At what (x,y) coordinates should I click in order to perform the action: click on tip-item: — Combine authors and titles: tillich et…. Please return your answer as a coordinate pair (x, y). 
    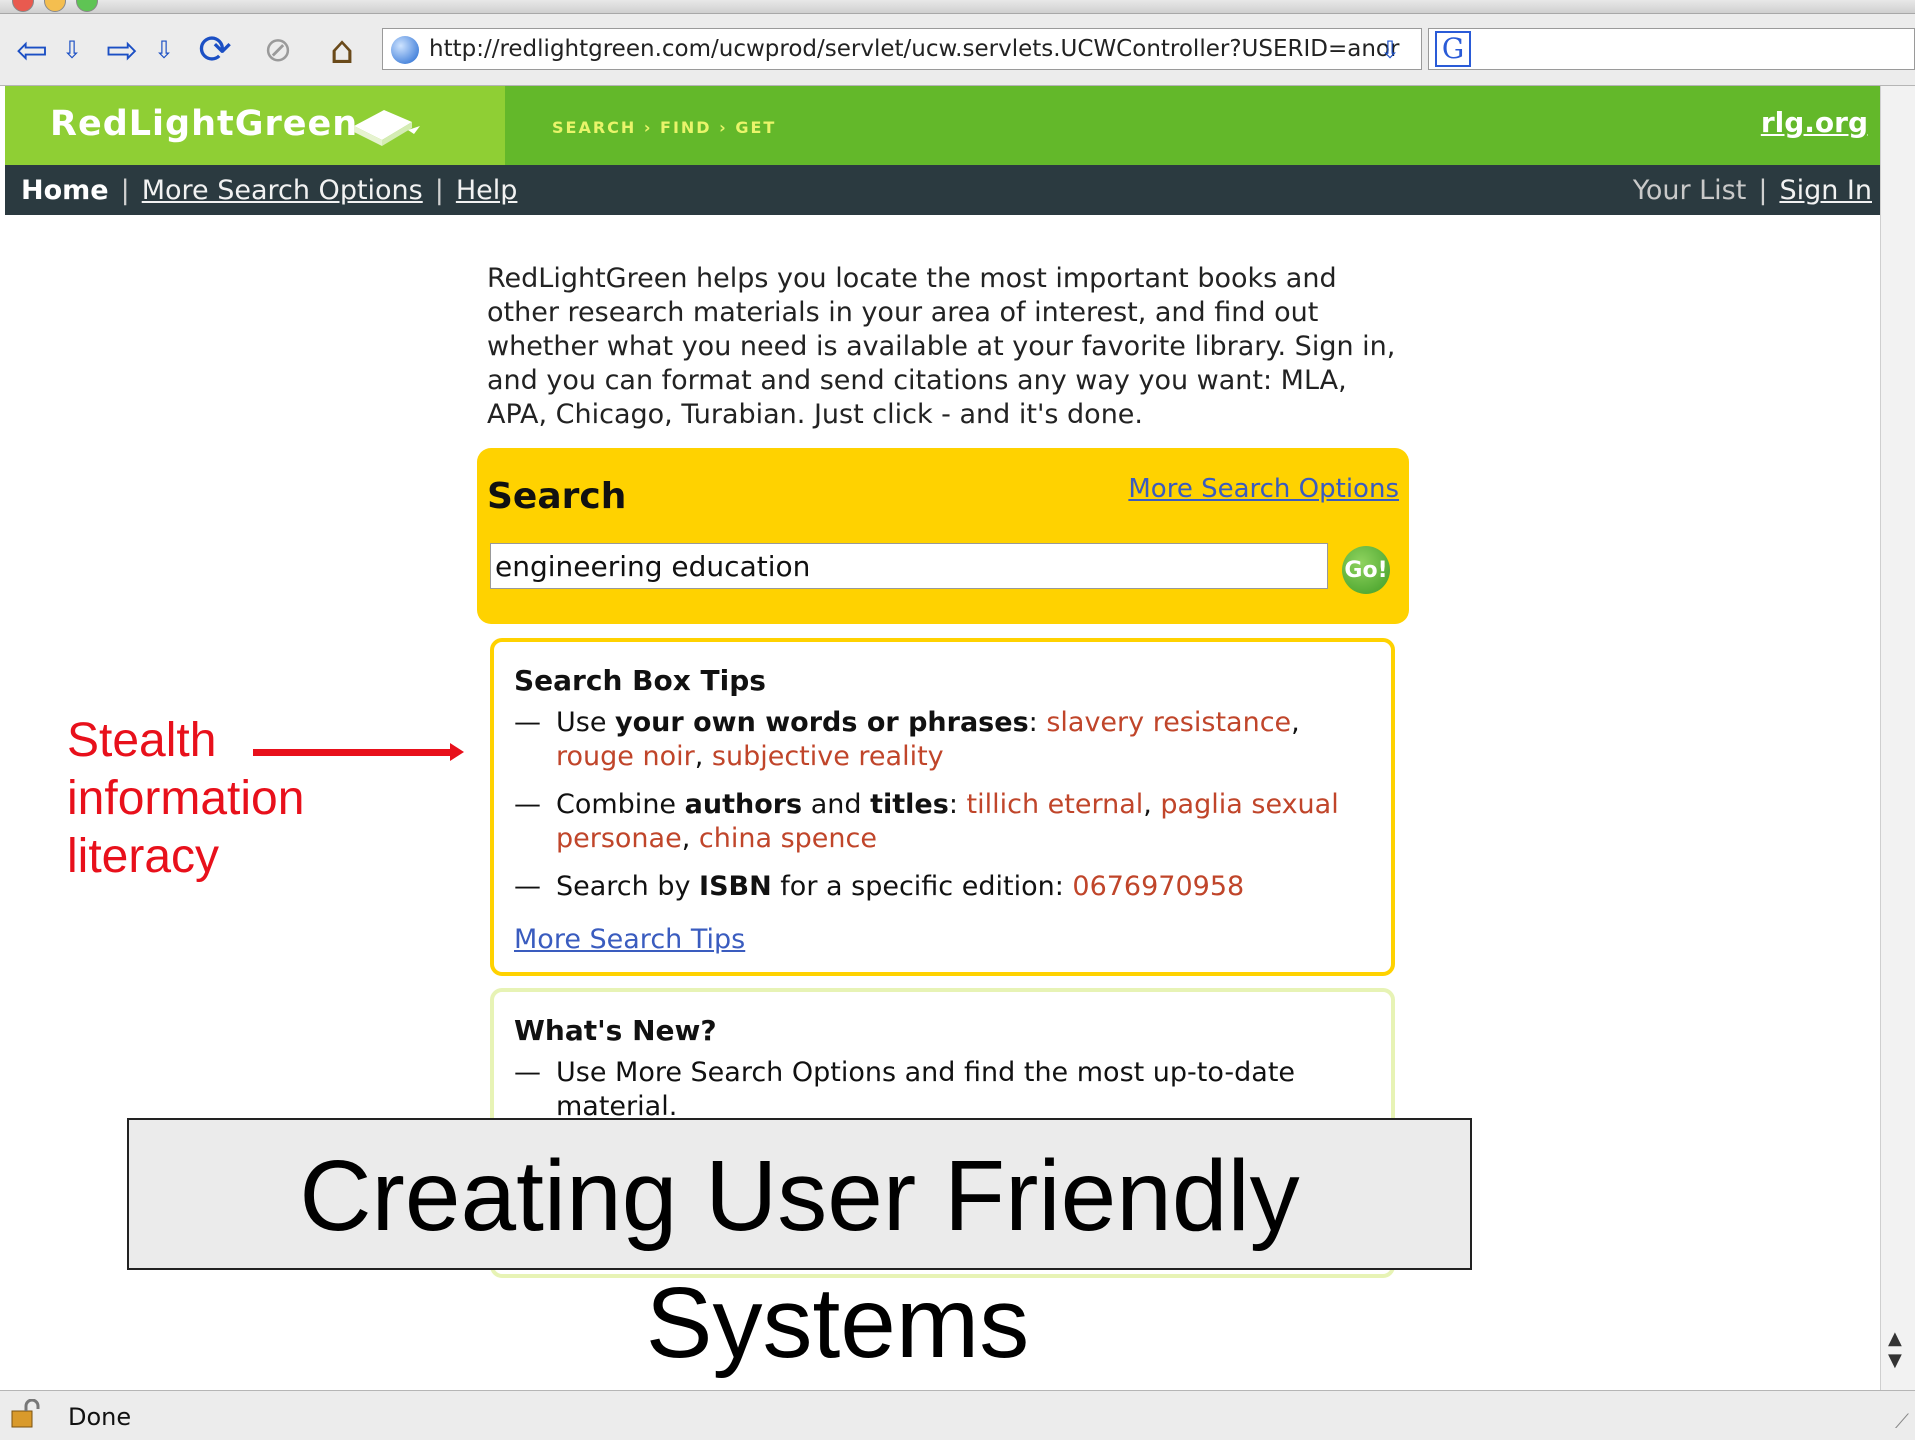
    Looking at the image, I should click on (926, 821).